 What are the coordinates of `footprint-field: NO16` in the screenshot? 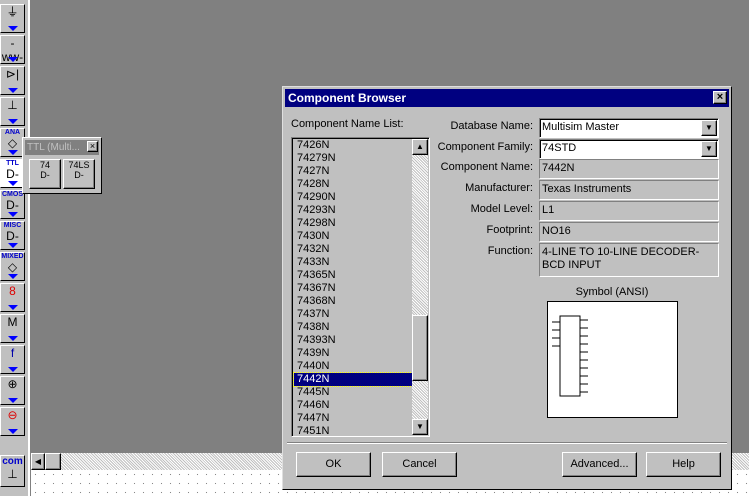 It's located at (629, 232).